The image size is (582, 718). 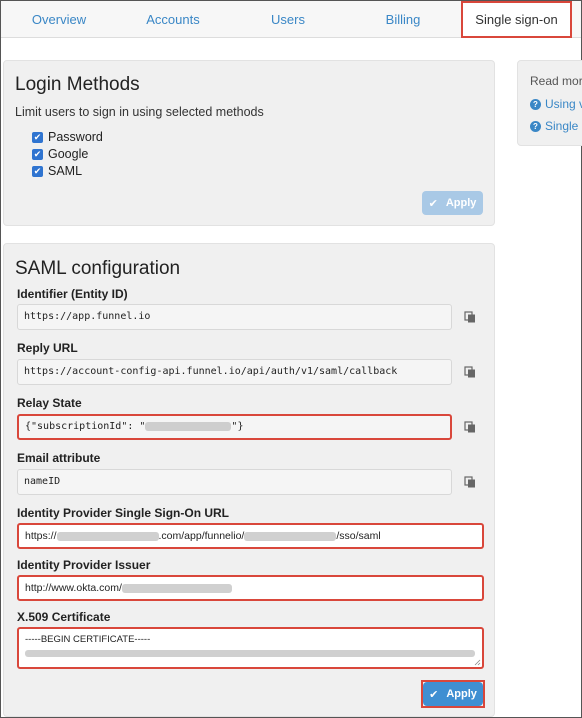 I want to click on read-more-heading: Read more, so click(x=556, y=81).